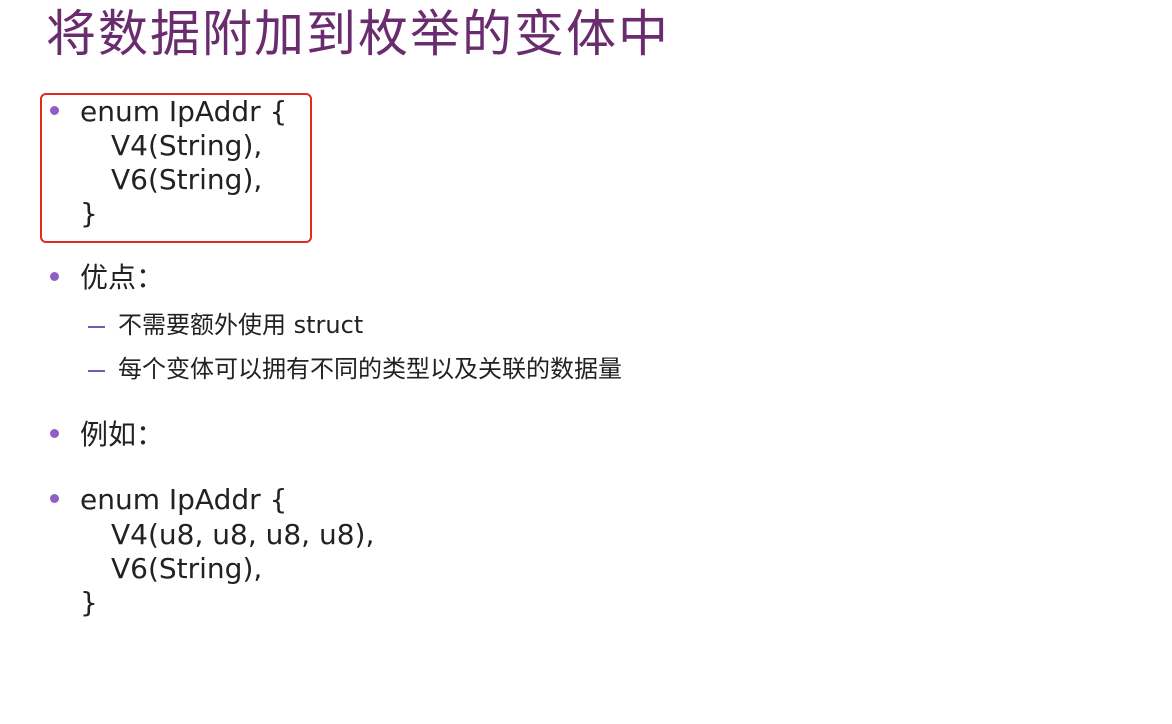  What do you see at coordinates (122, 277) in the screenshot?
I see `advantages-label: 优点：` at bounding box center [122, 277].